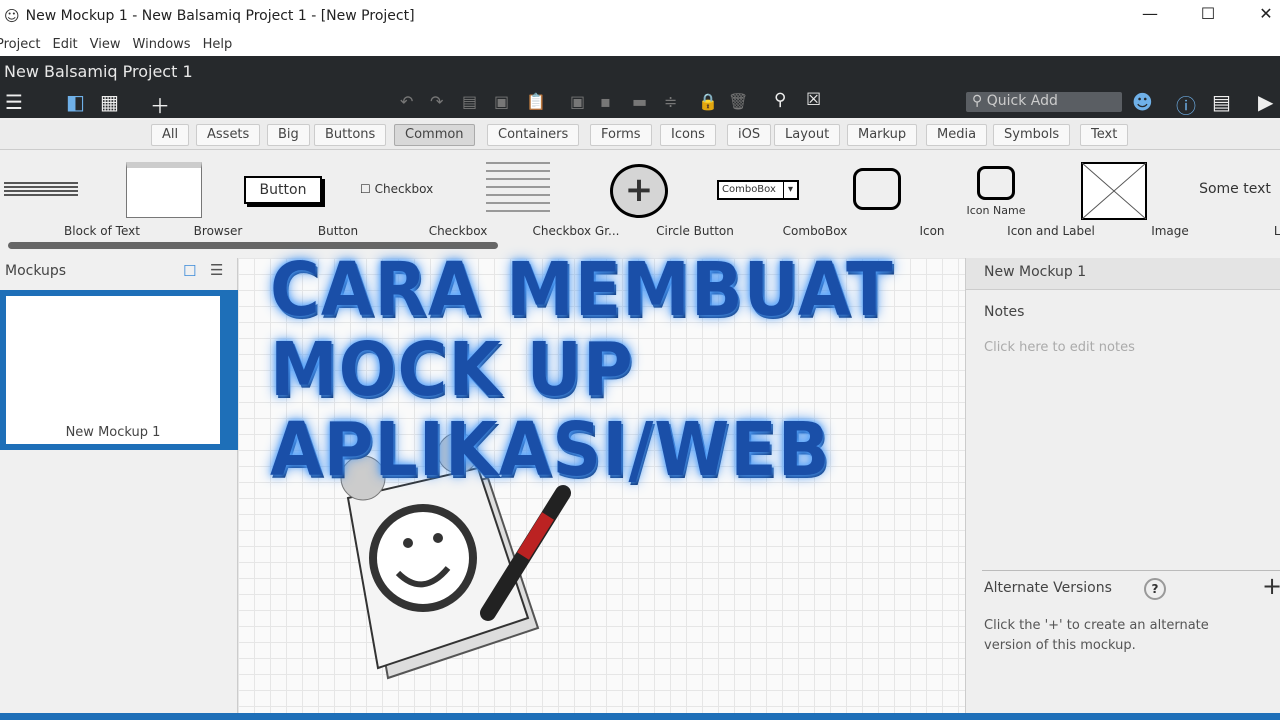  I want to click on library-item-browser: Browser, so click(175, 198).